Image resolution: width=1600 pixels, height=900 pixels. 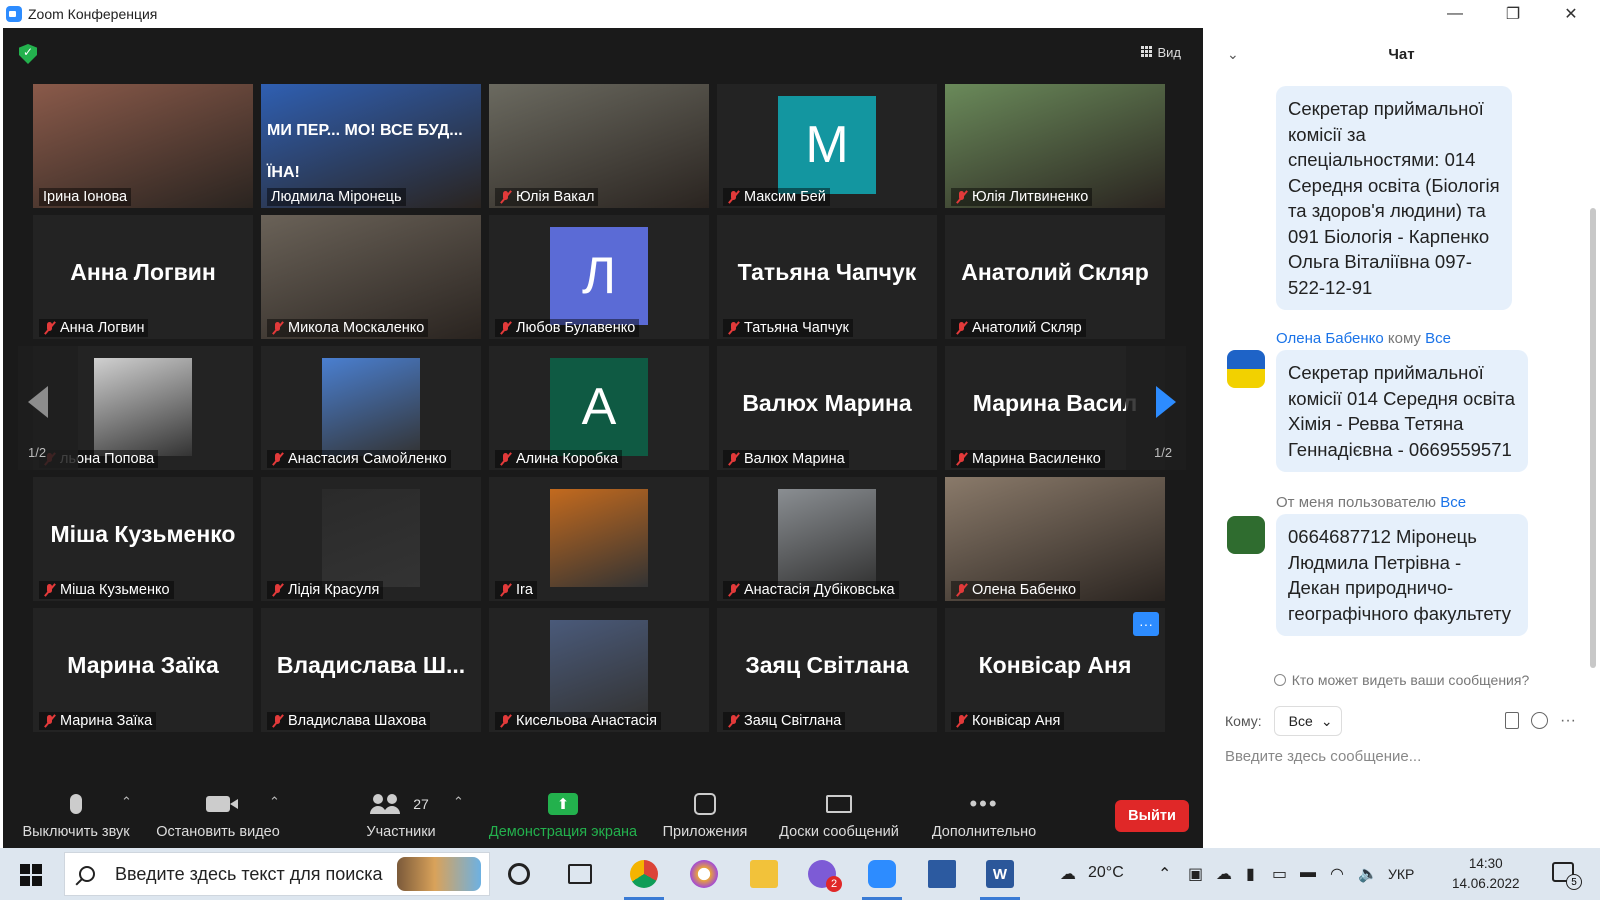 I want to click on temperature: 20°C, so click(x=1106, y=873).